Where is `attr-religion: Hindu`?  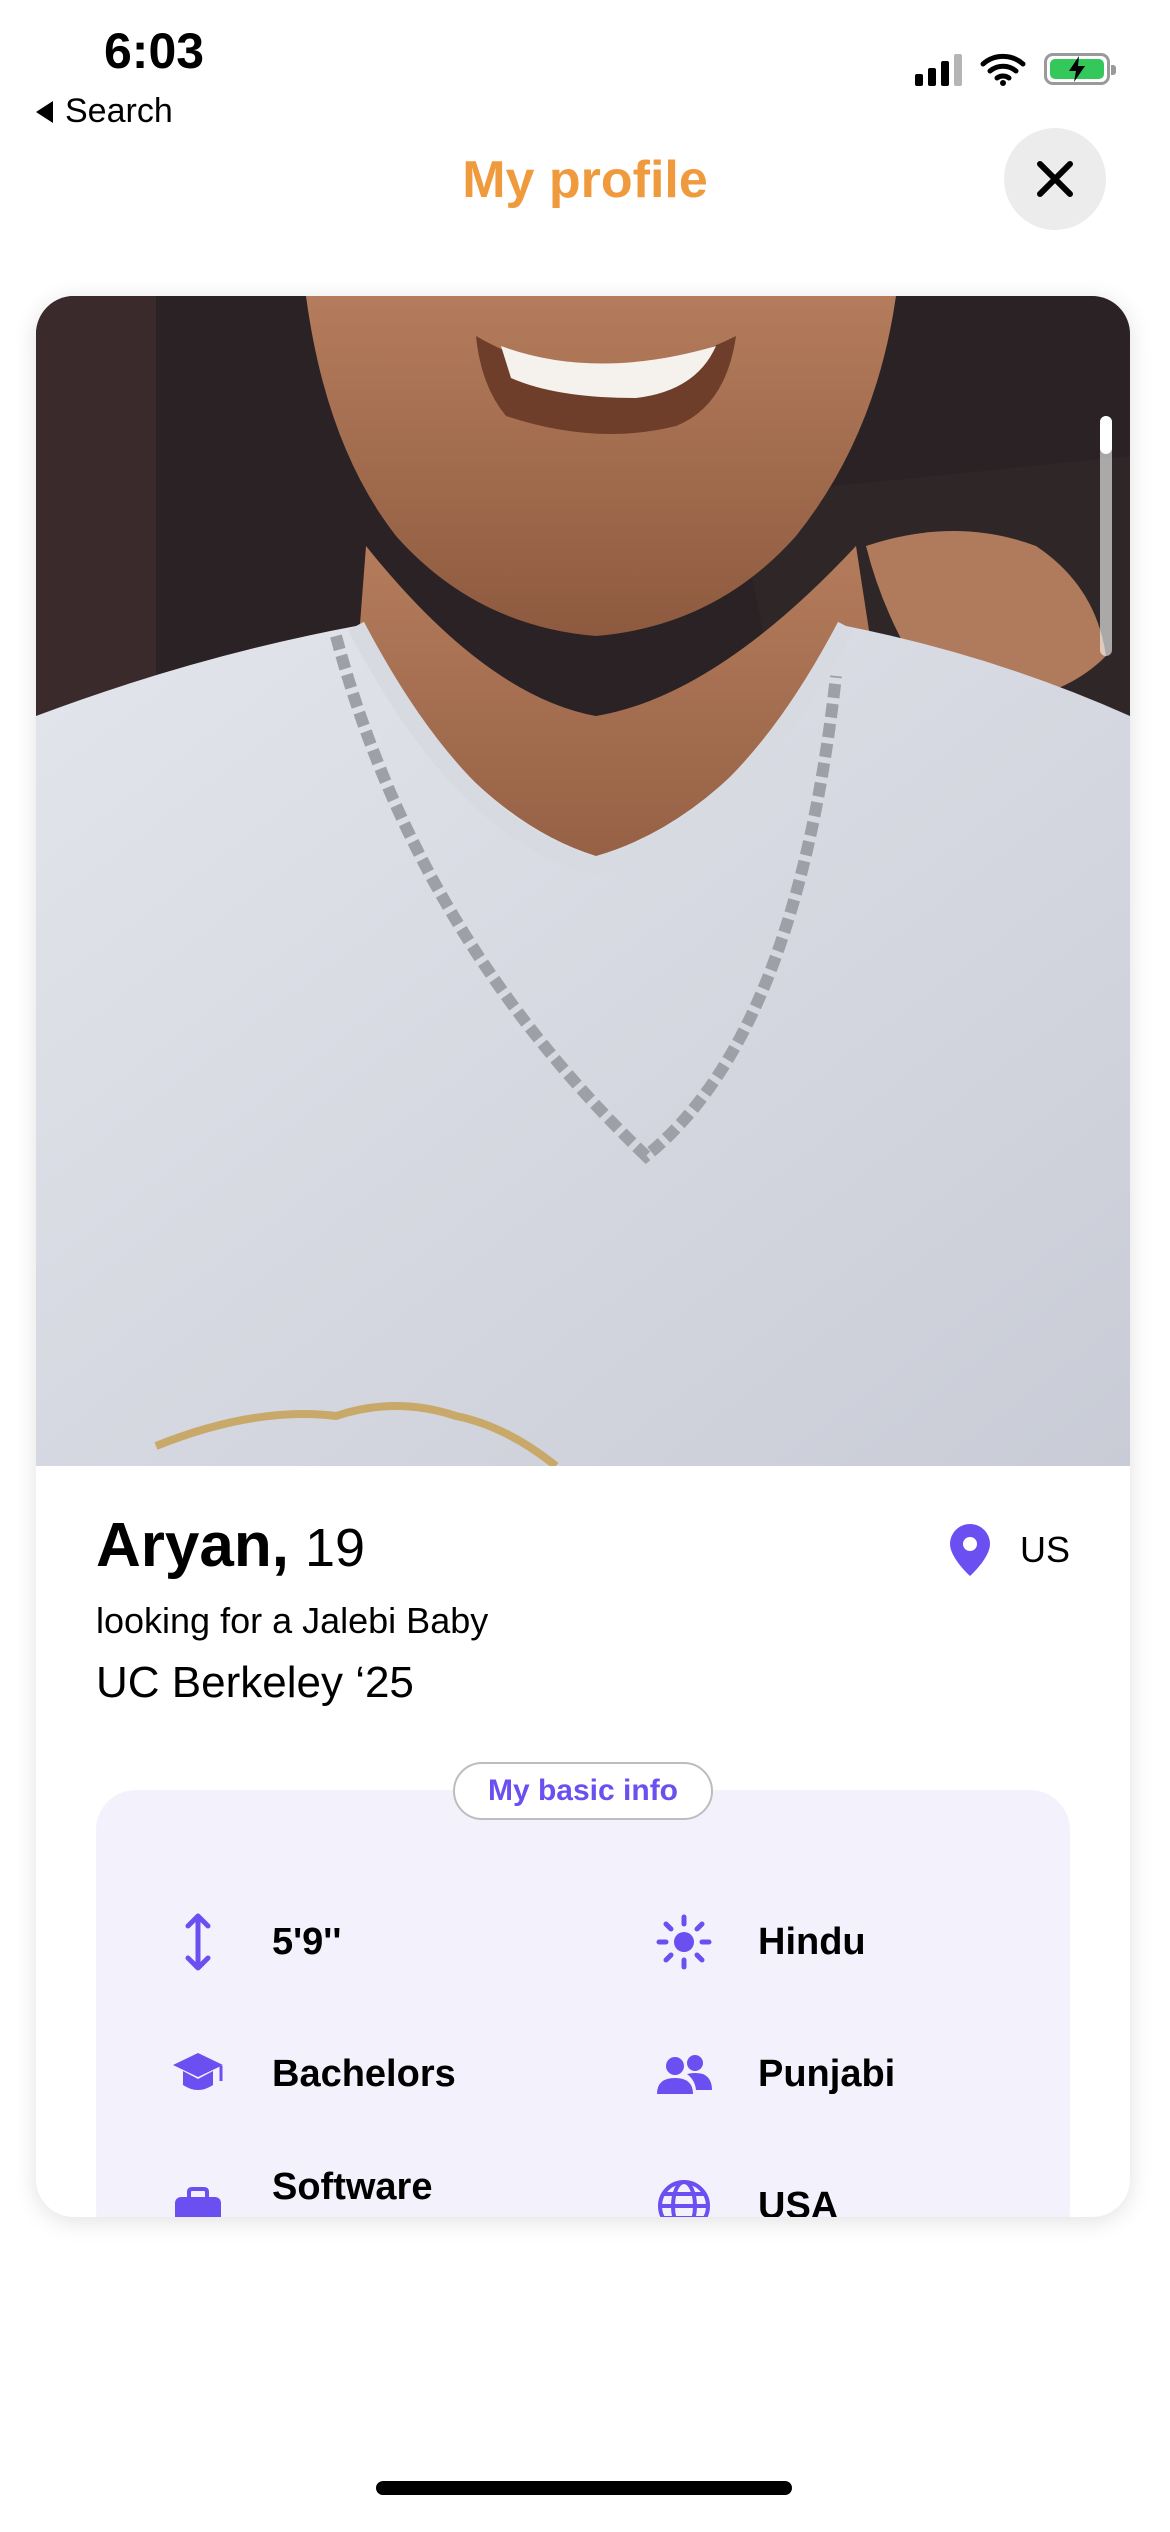 attr-religion: Hindu is located at coordinates (759, 1942).